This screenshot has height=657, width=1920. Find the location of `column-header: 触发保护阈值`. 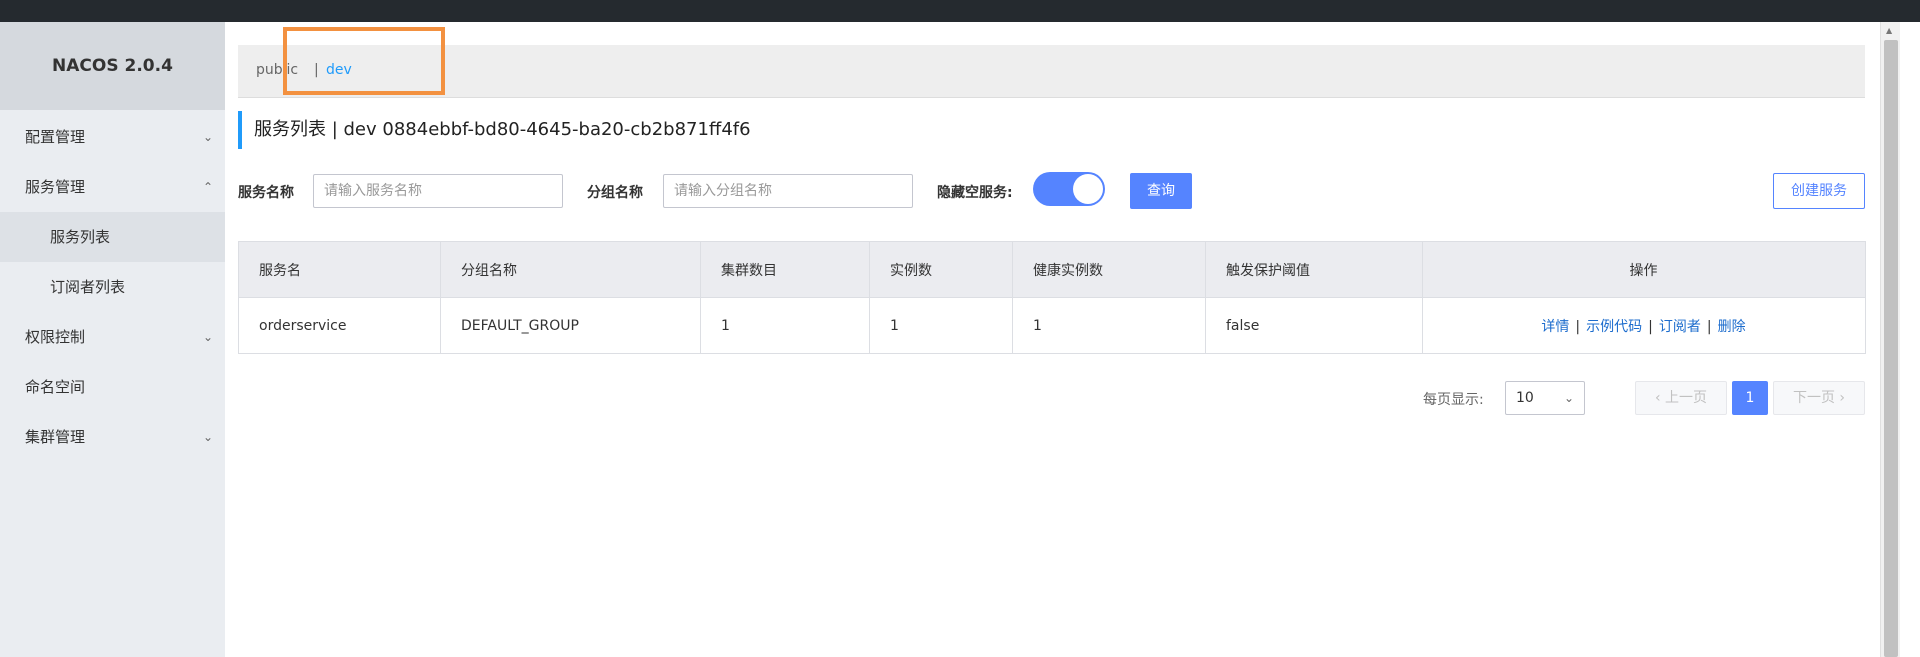

column-header: 触发保护阈值 is located at coordinates (1314, 269).